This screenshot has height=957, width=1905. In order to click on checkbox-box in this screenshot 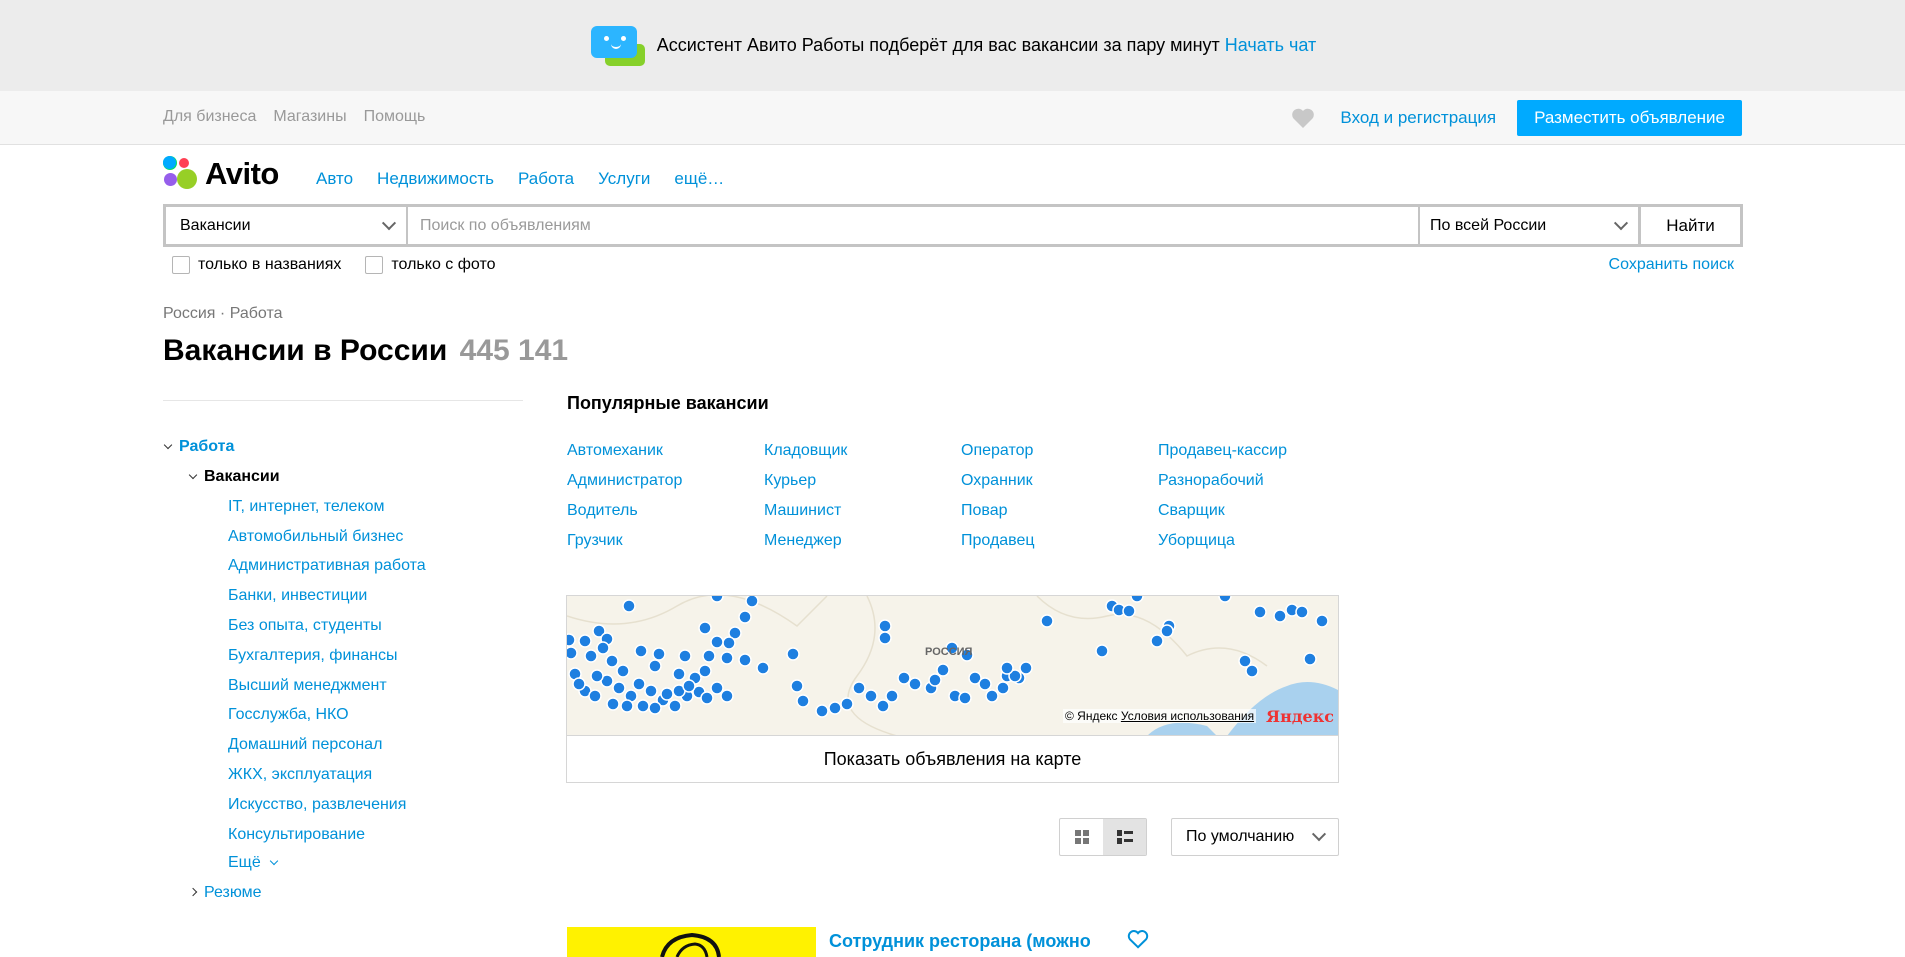, I will do `click(181, 265)`.